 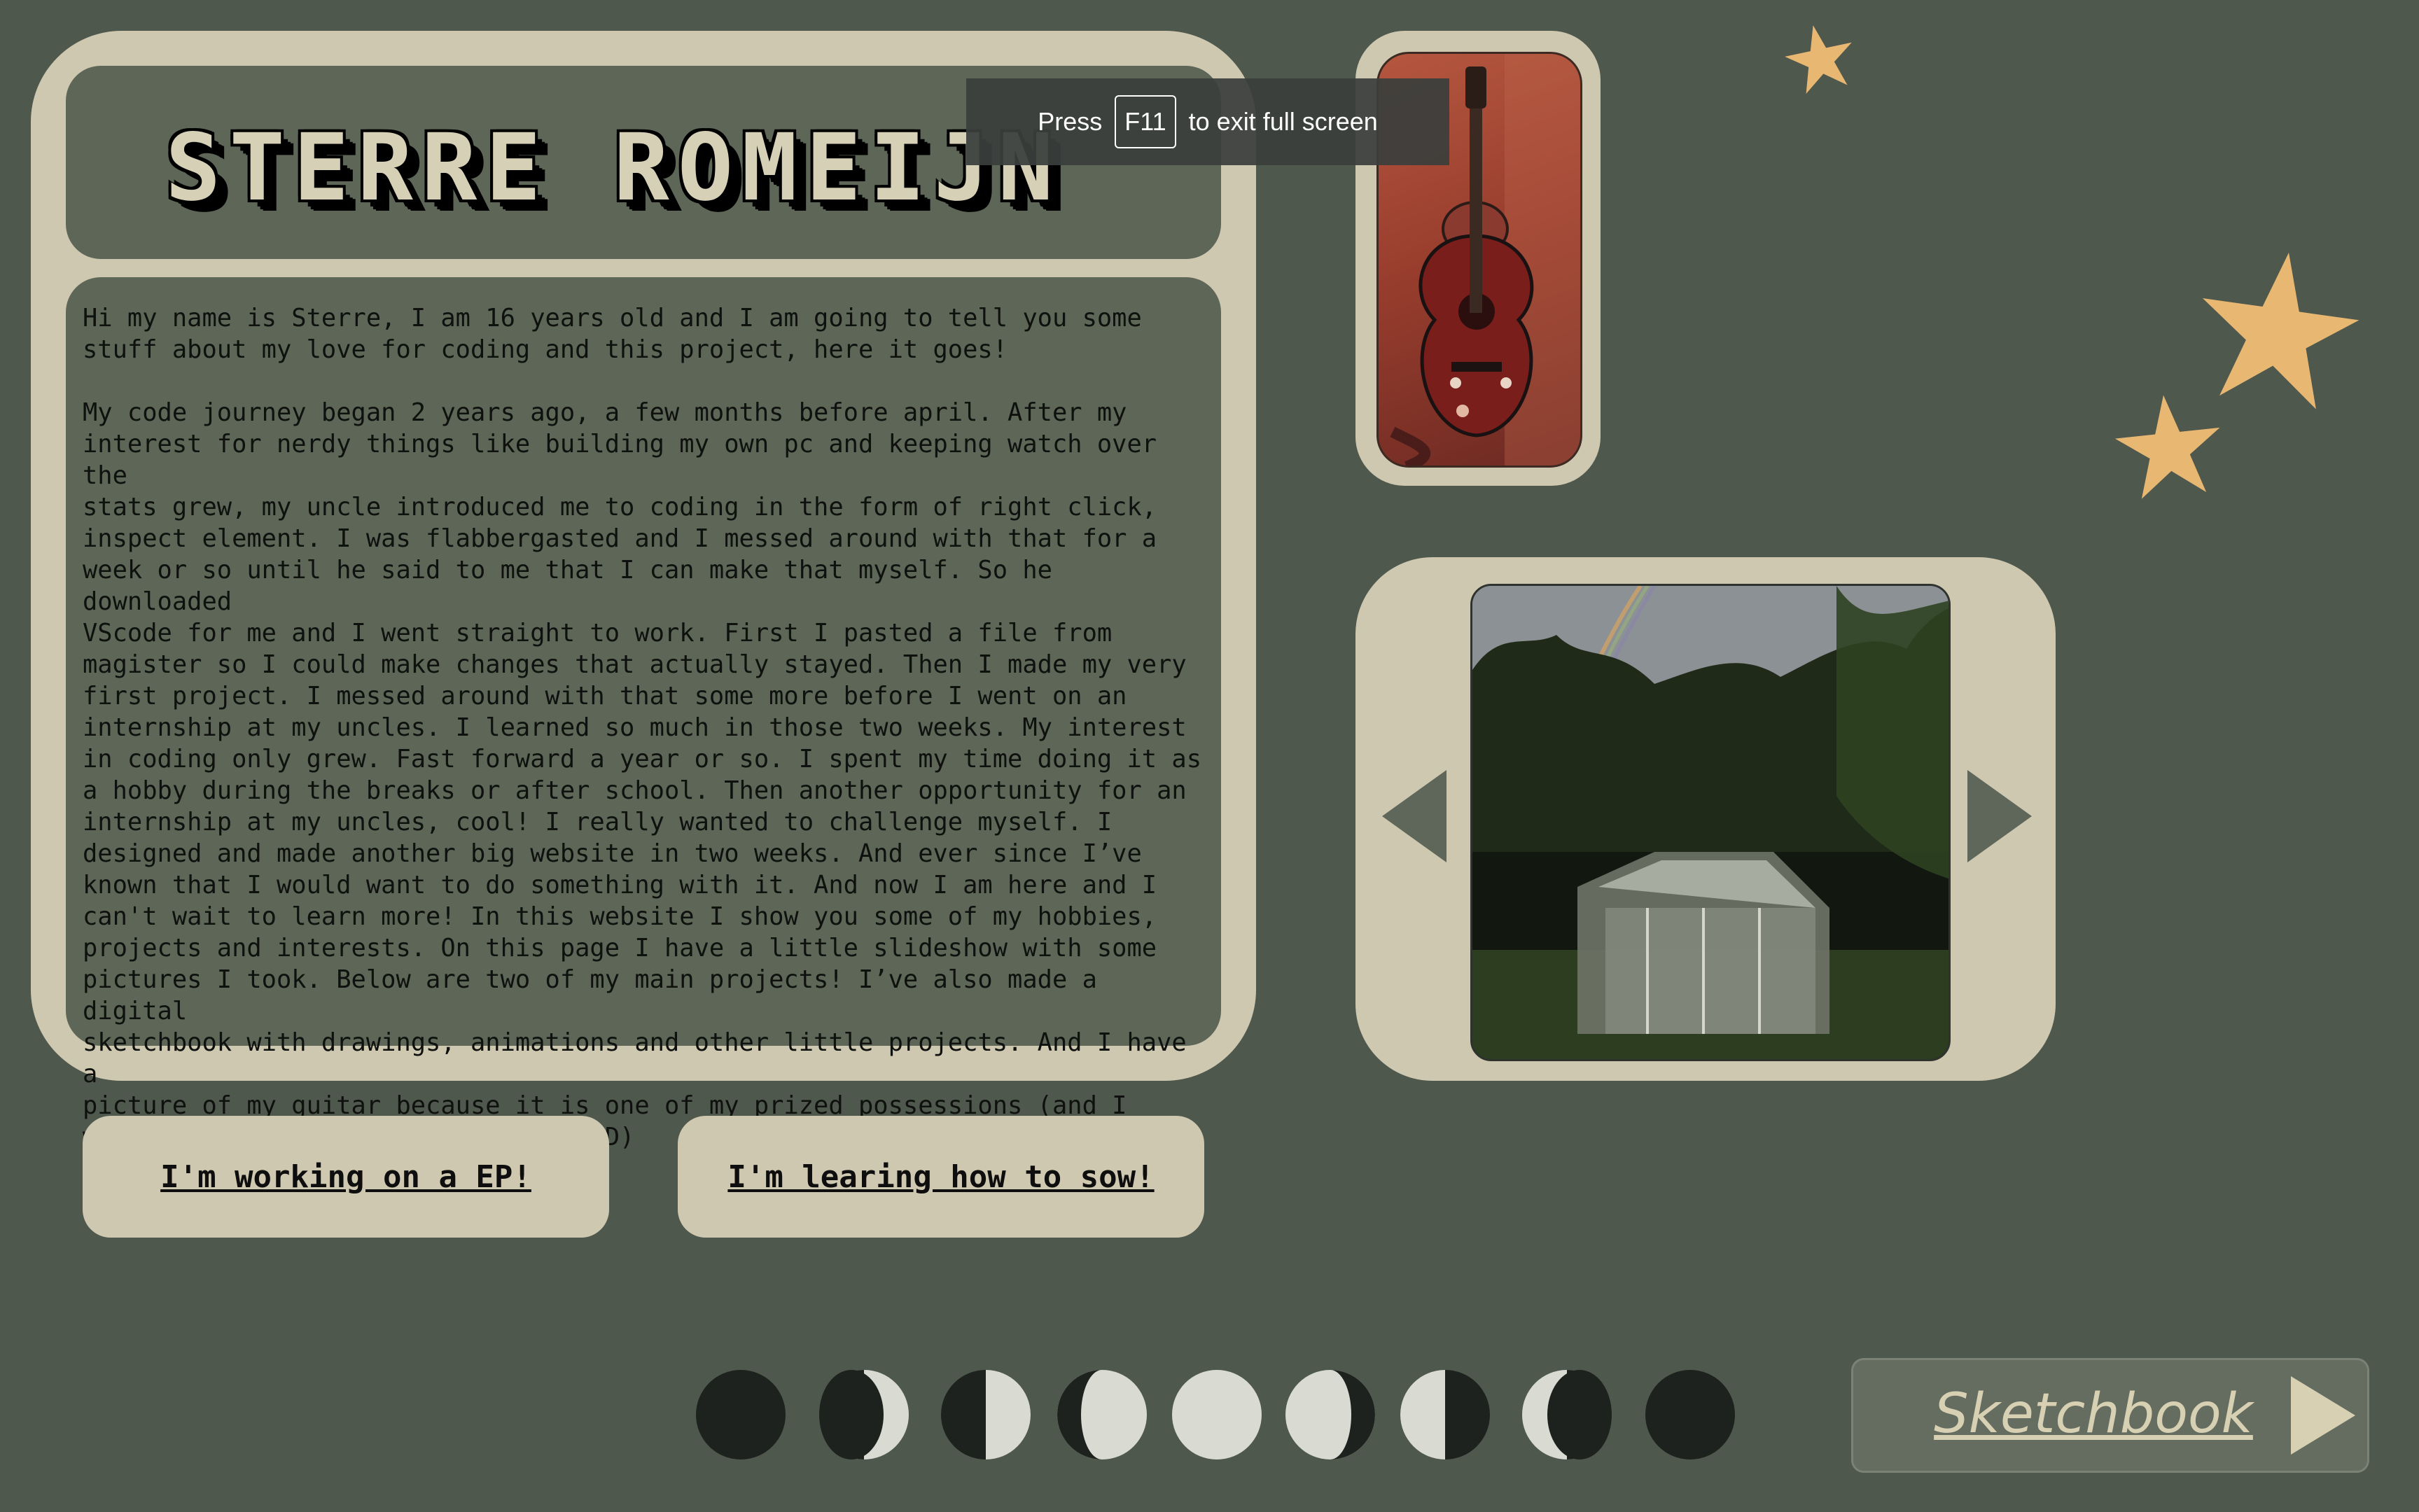 I want to click on ep-project-button: I'm working on a EP!, so click(x=346, y=1177).